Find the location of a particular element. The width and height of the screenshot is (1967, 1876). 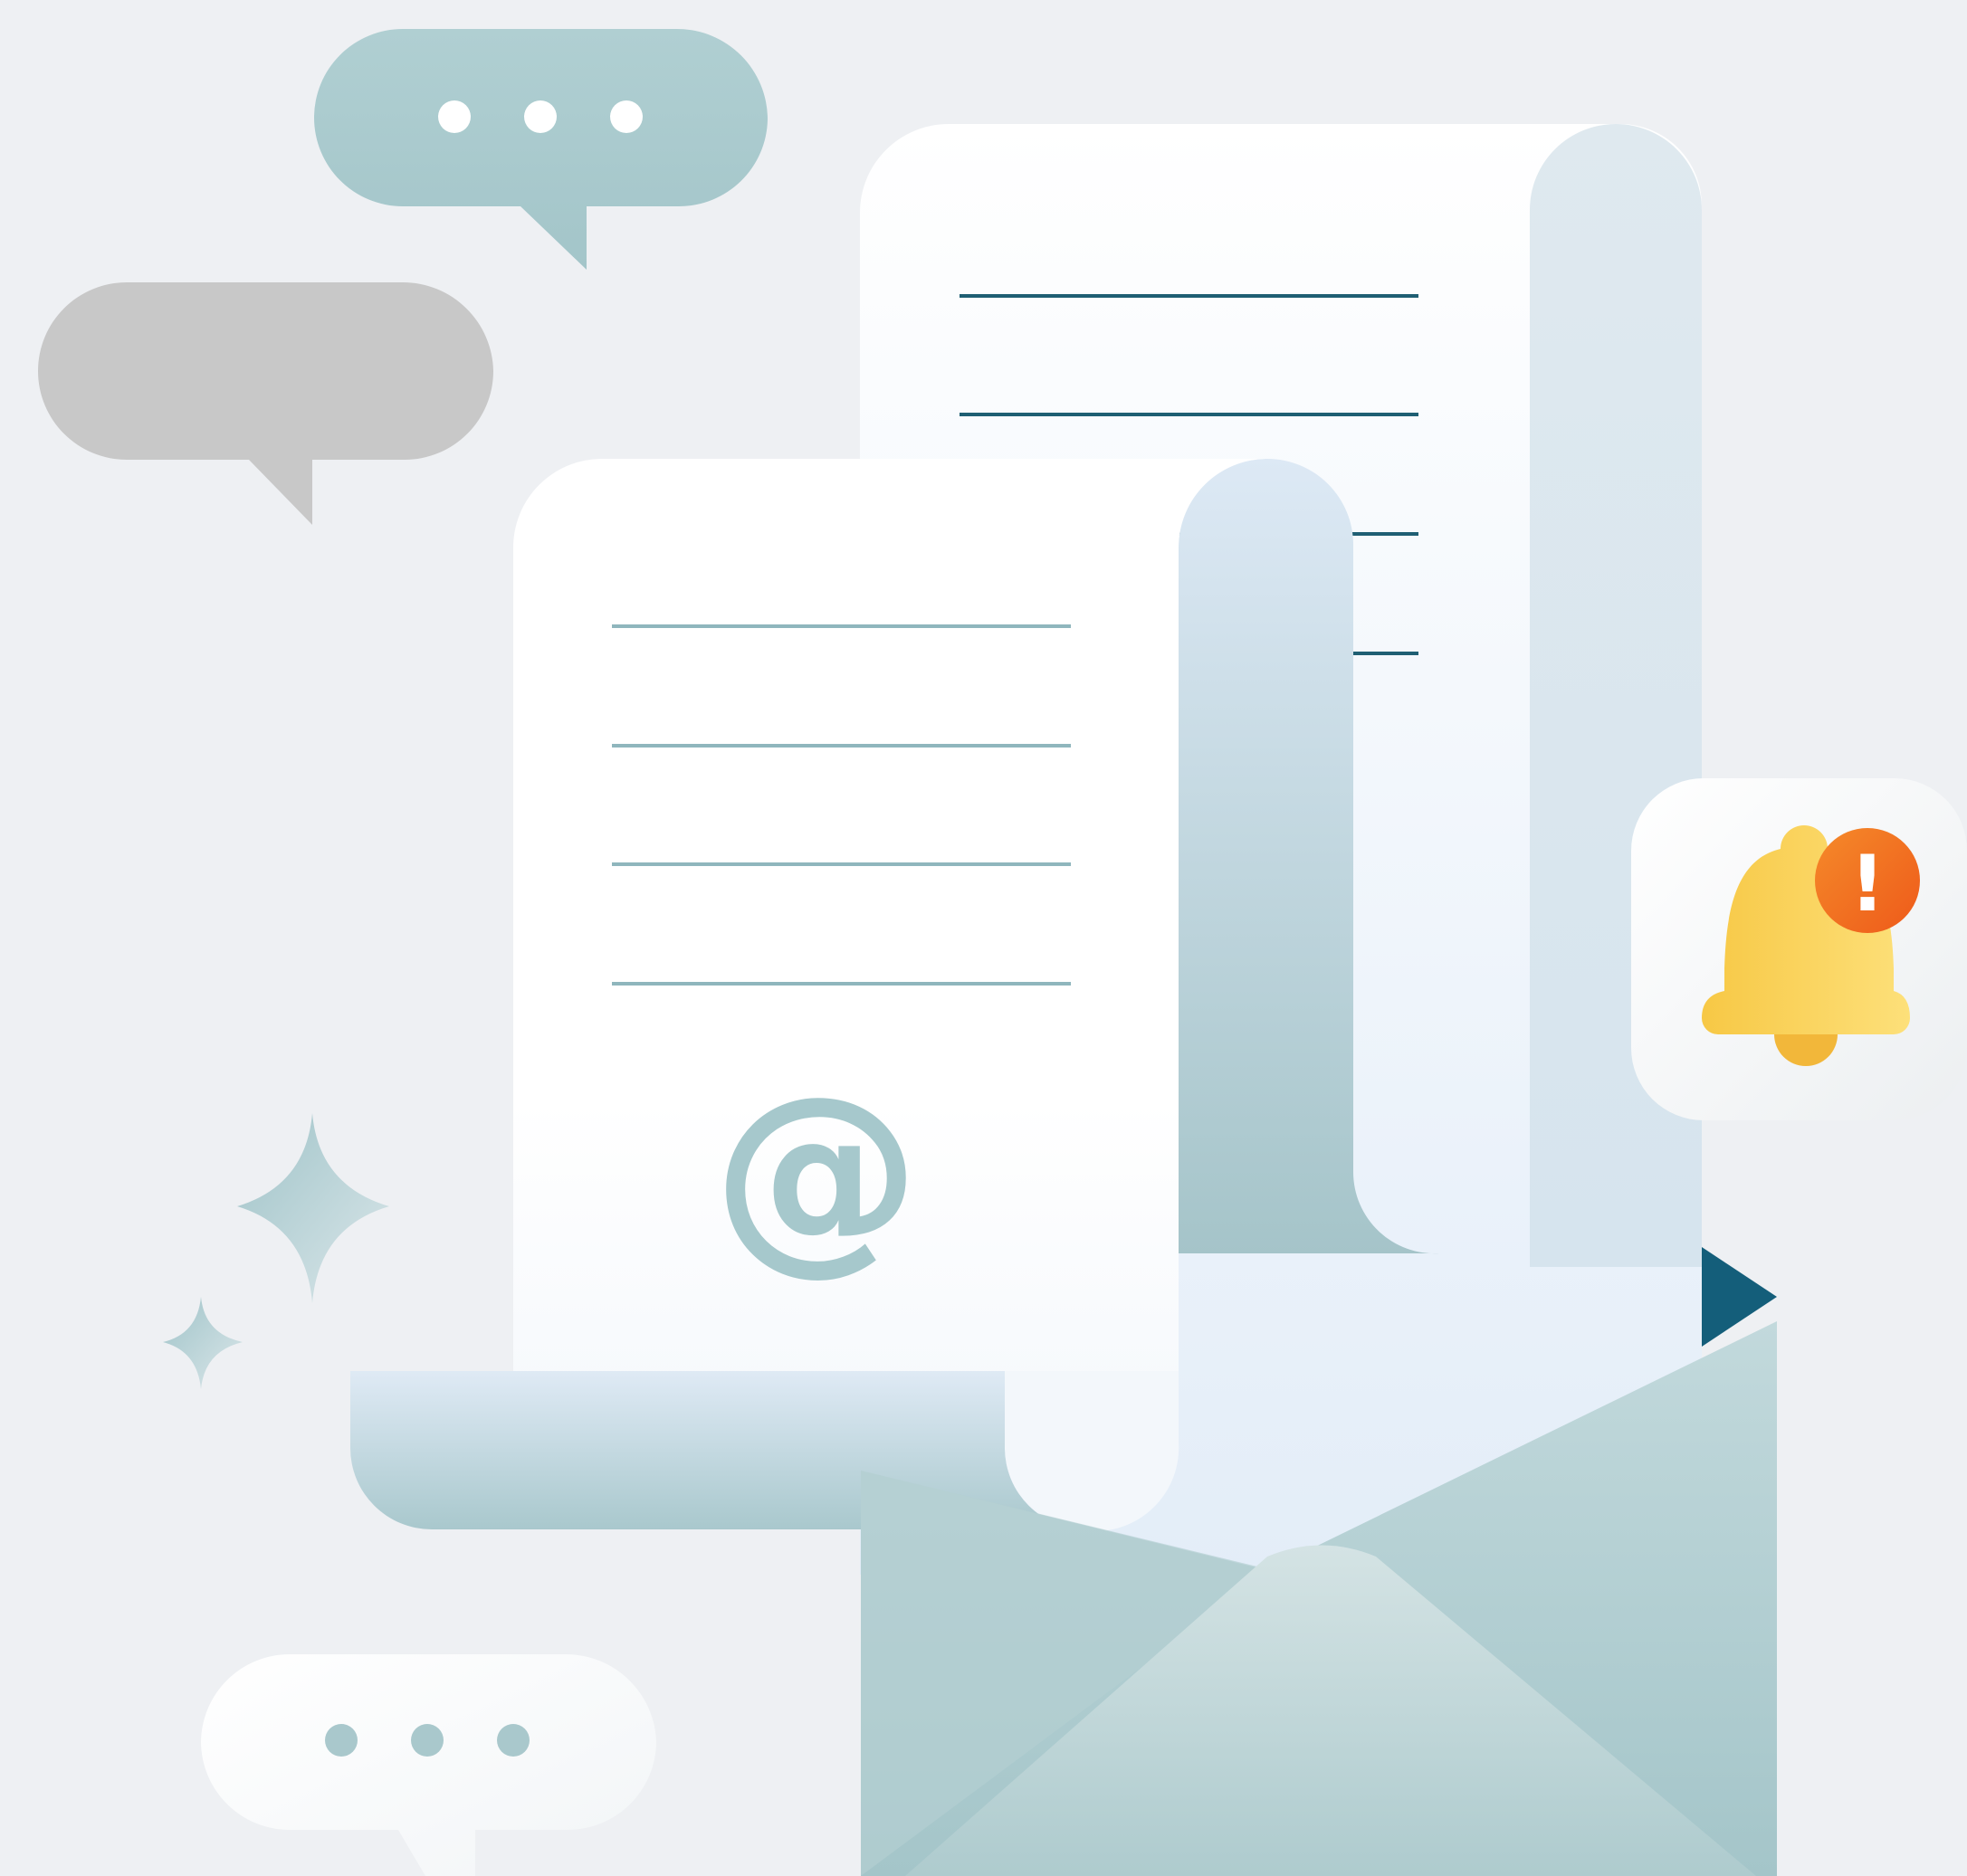

chat-bubble-typing-icon is located at coordinates (541, 149).